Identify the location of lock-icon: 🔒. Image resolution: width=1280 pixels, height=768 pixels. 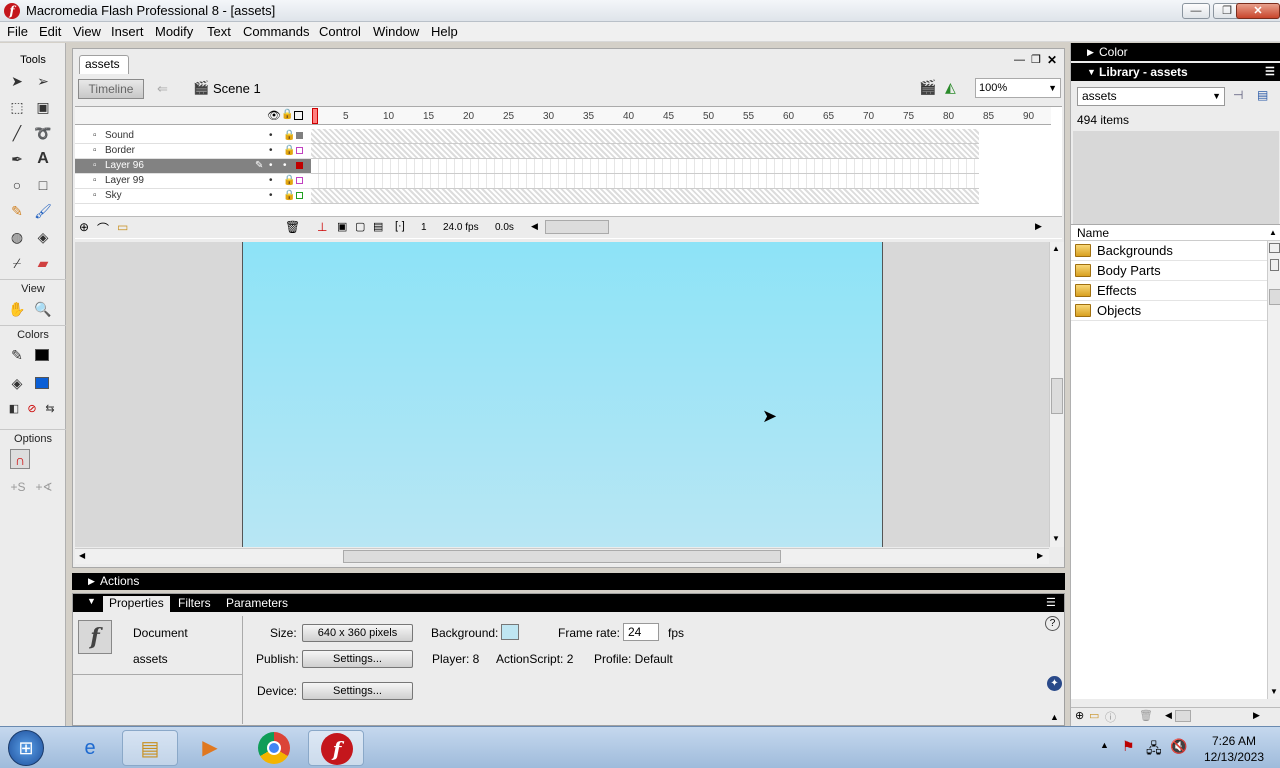
(287, 114).